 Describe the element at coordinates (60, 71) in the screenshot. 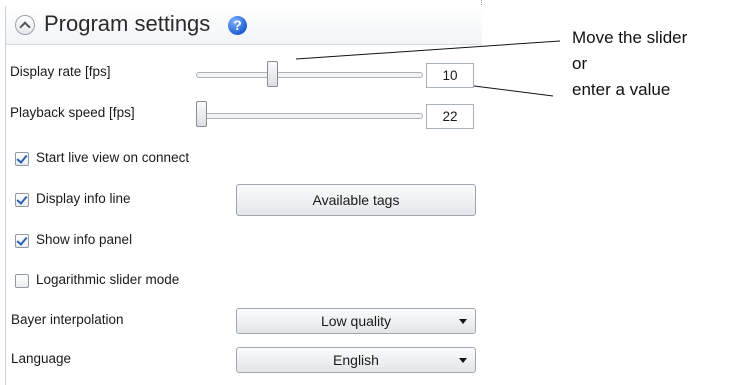

I see `display-rate-label: Display rate [fps]` at that location.